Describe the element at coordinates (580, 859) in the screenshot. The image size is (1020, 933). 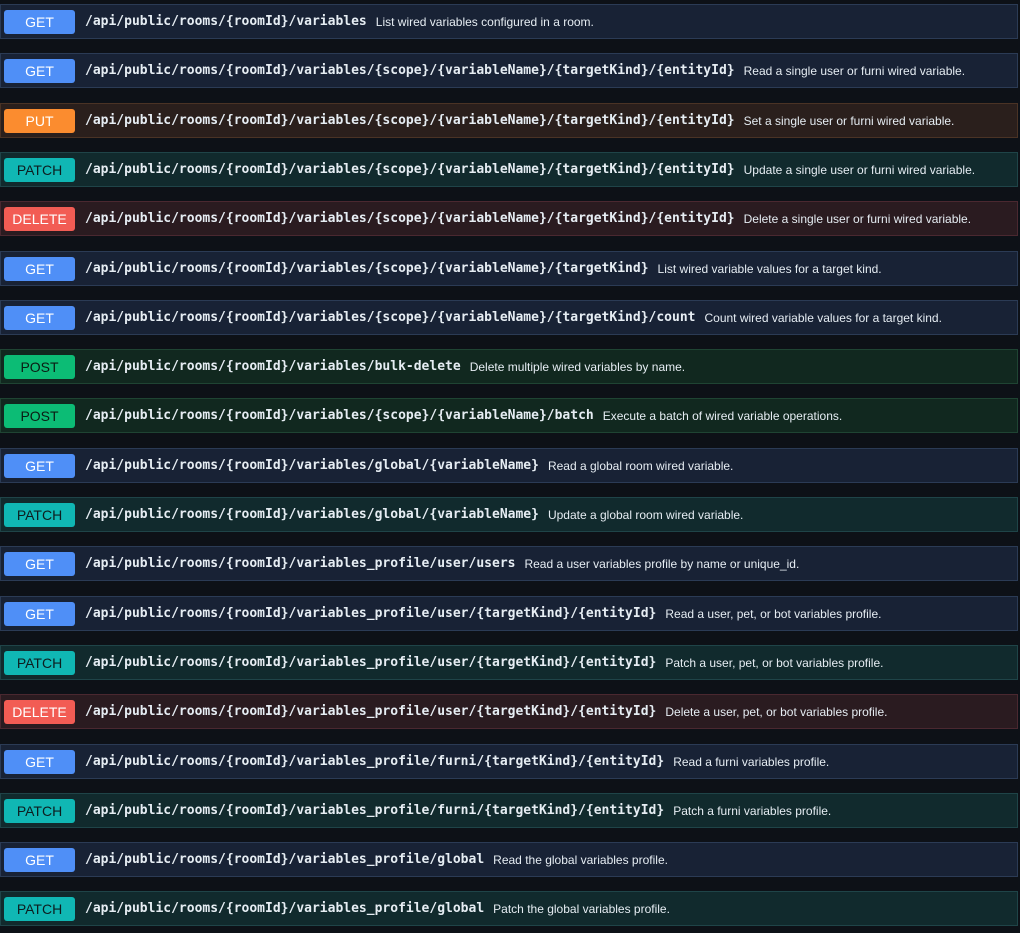
I see `endpoint-summary: Read the global variables profile.` at that location.